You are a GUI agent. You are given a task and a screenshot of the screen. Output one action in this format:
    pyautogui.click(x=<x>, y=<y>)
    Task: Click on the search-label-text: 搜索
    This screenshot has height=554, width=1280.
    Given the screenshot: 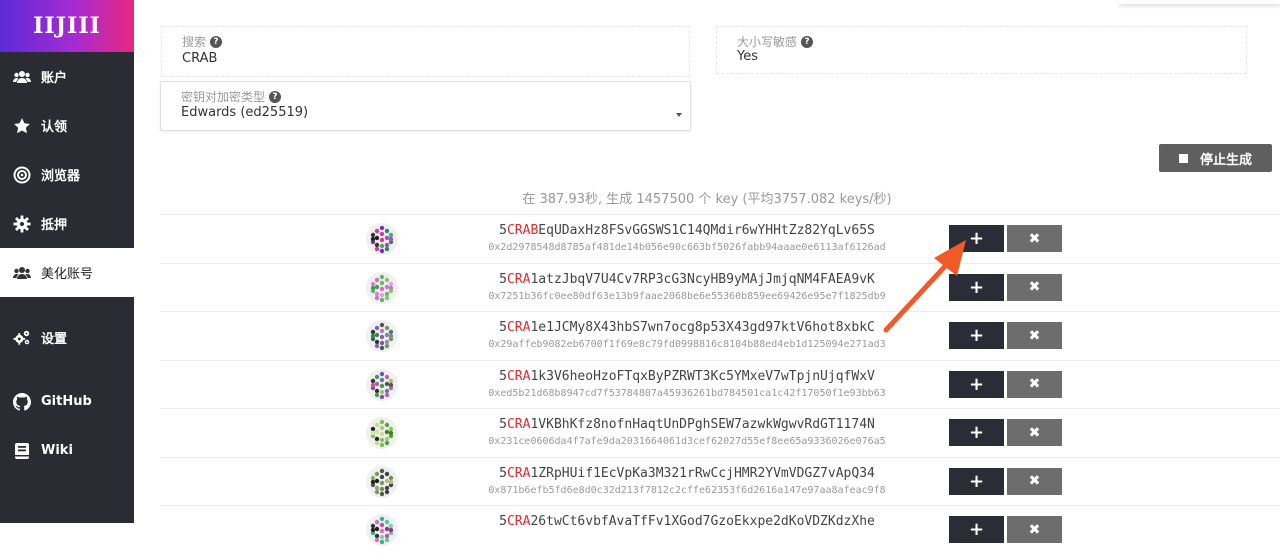 What is the action you would take?
    pyautogui.click(x=194, y=42)
    